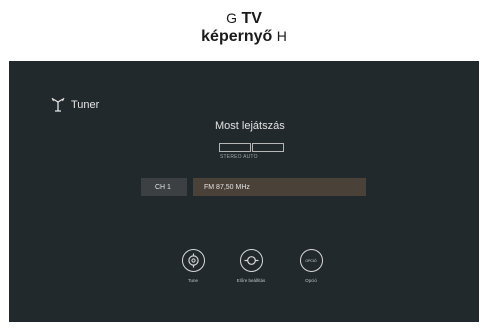  I want to click on antenna-icon, so click(58, 105).